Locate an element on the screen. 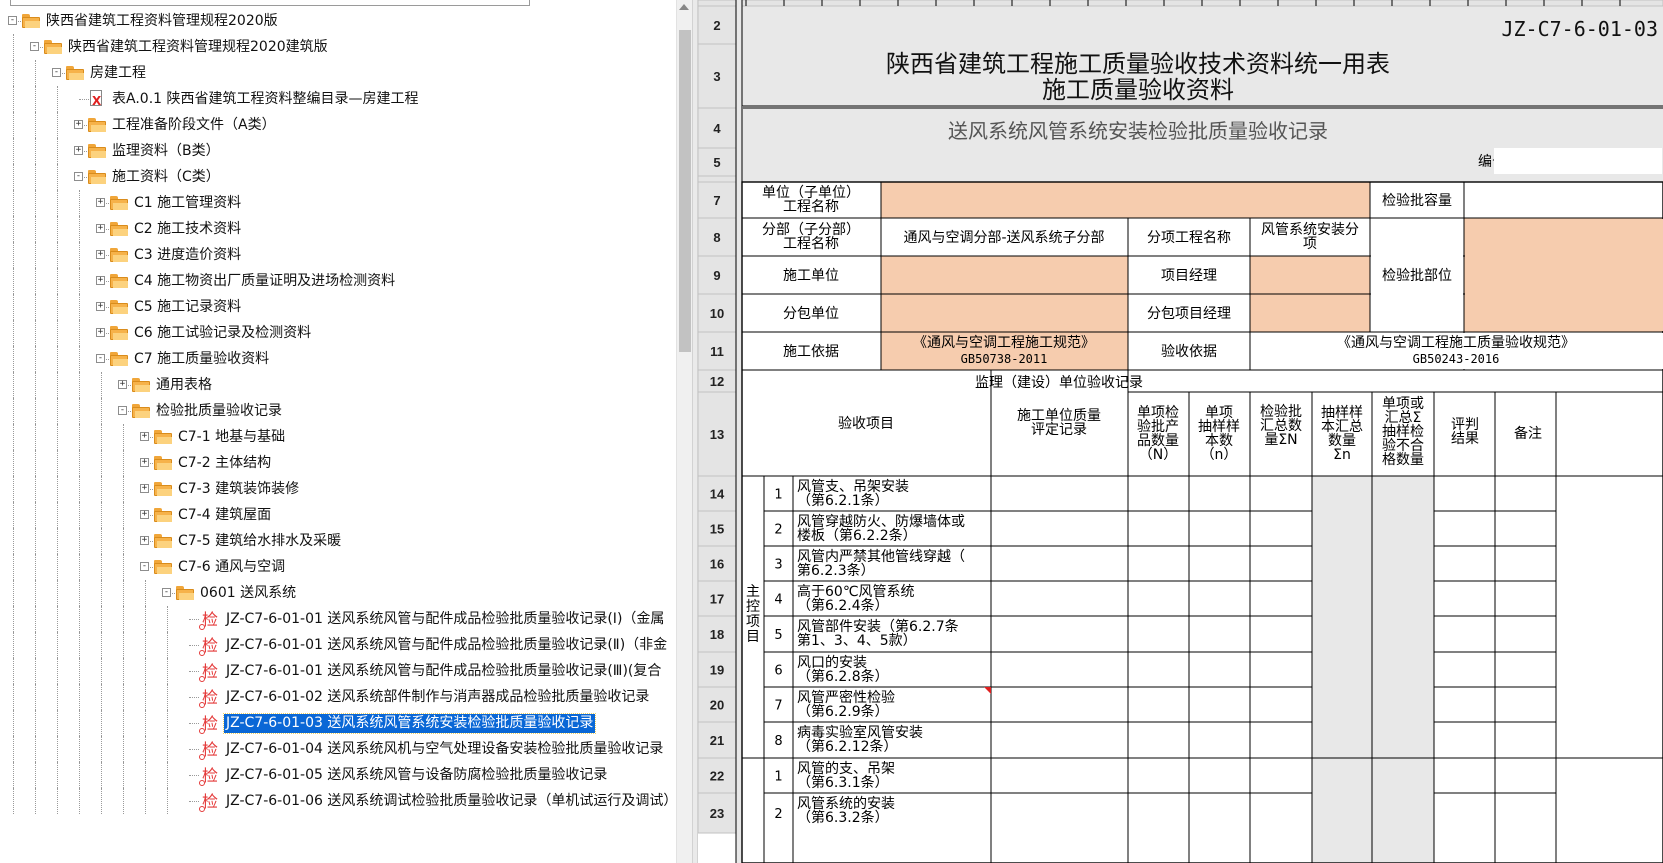  tree-vertical-scrollbar is located at coordinates (684, 431).